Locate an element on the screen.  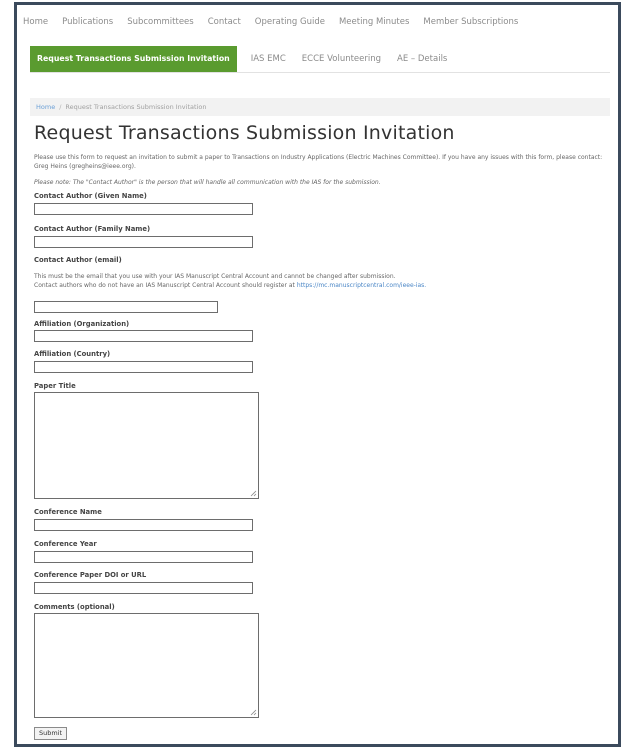
nav-contact: Contact is located at coordinates (224, 25).